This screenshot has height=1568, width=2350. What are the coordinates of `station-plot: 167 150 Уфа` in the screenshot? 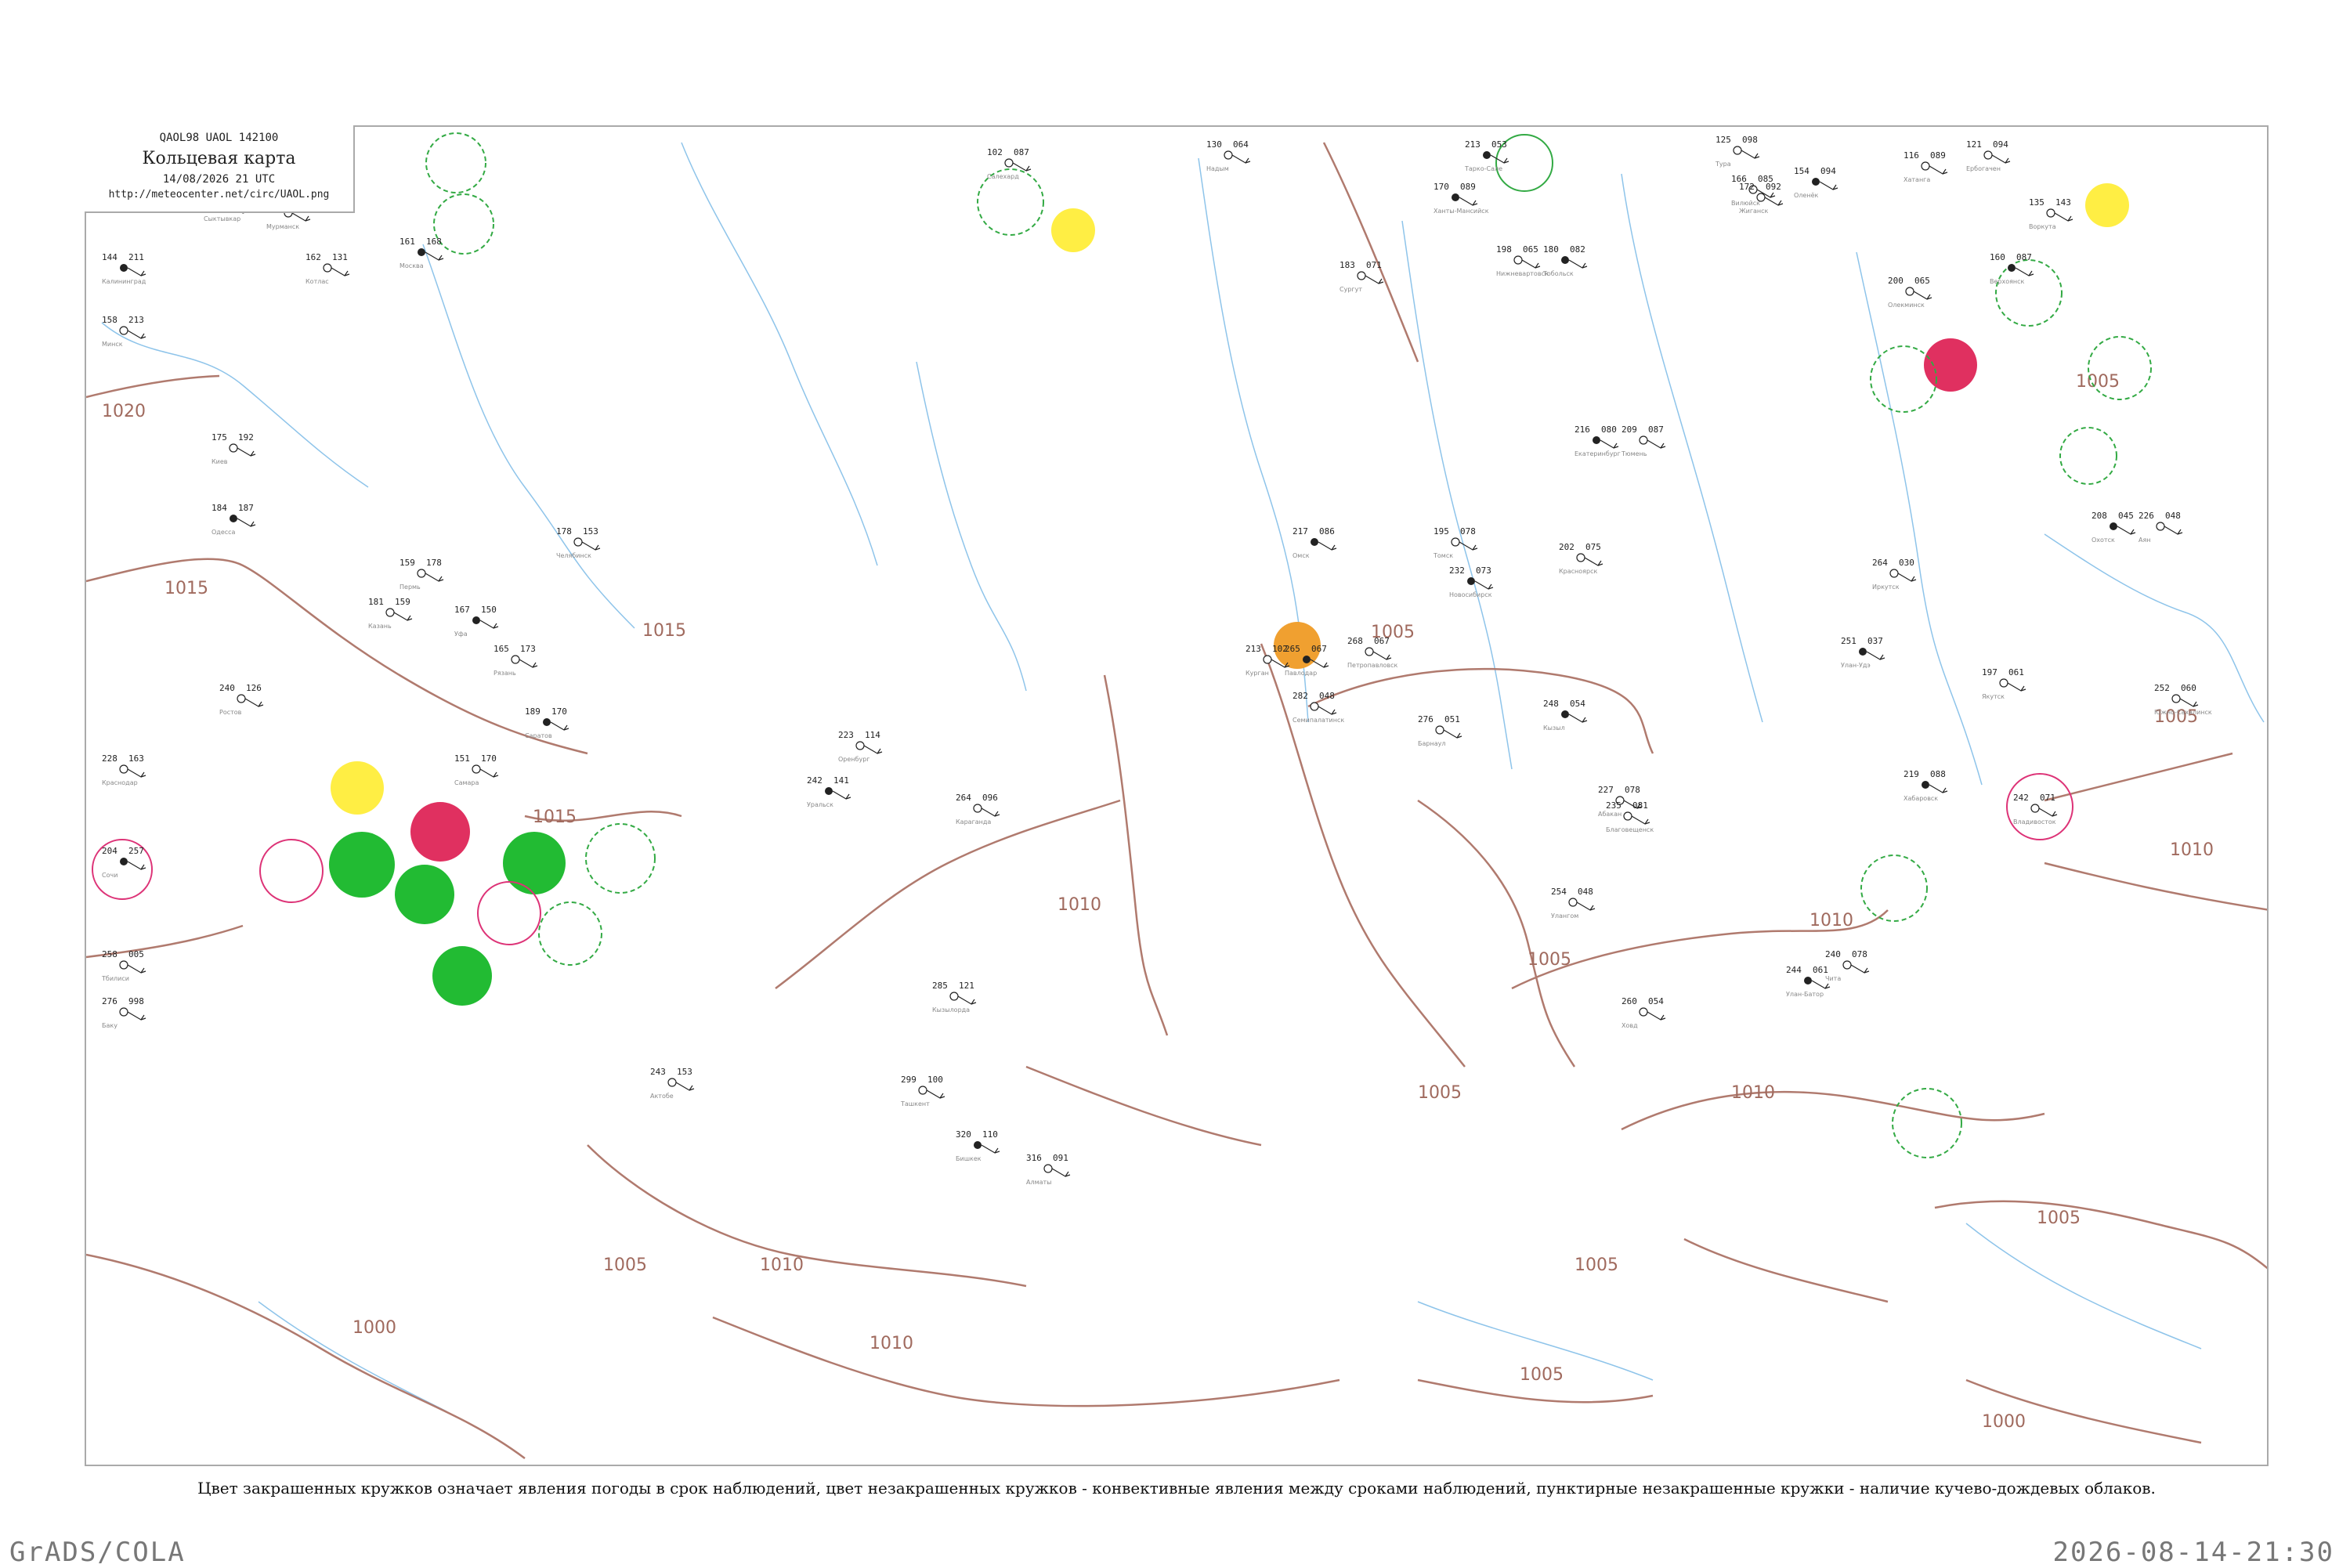 It's located at (476, 621).